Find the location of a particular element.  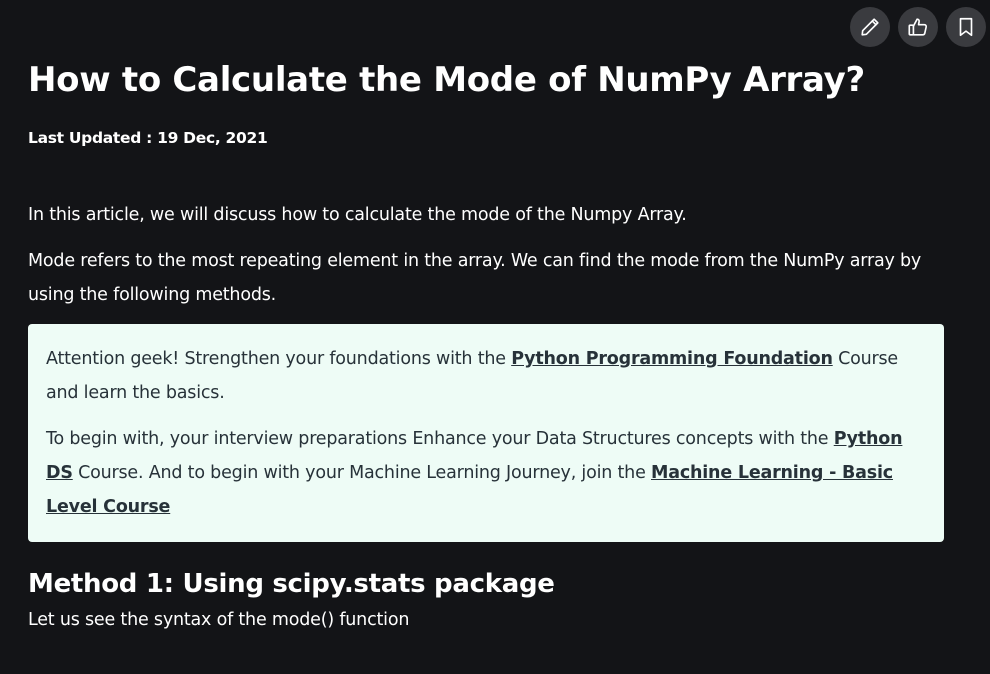

bookmark-button is located at coordinates (966, 27).